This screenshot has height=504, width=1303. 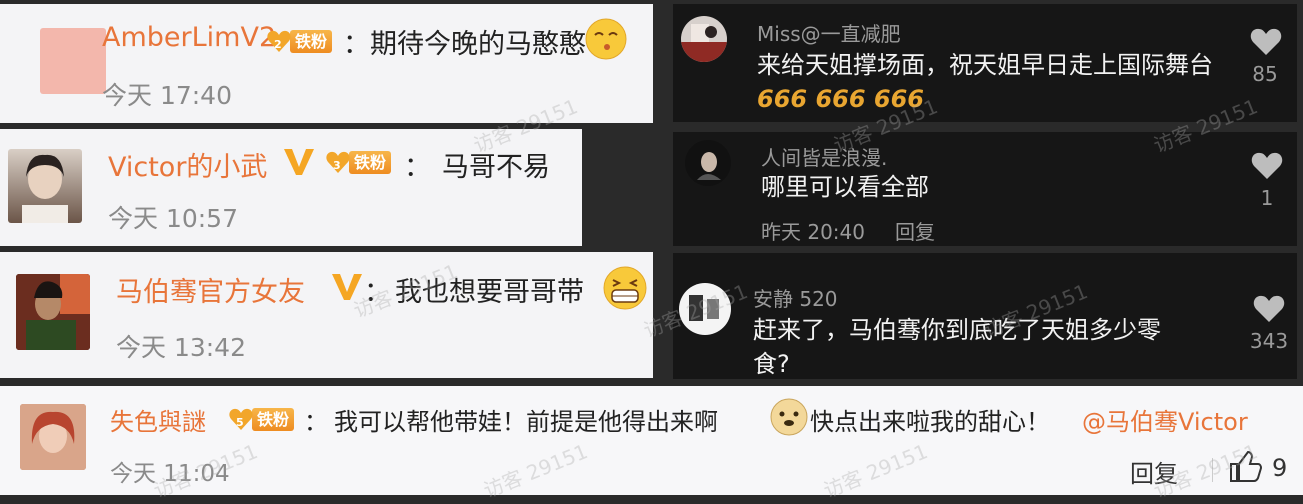 I want to click on comment-text-part1: 我可以帮他带娃！前提是他得出来啊, so click(x=526, y=422).